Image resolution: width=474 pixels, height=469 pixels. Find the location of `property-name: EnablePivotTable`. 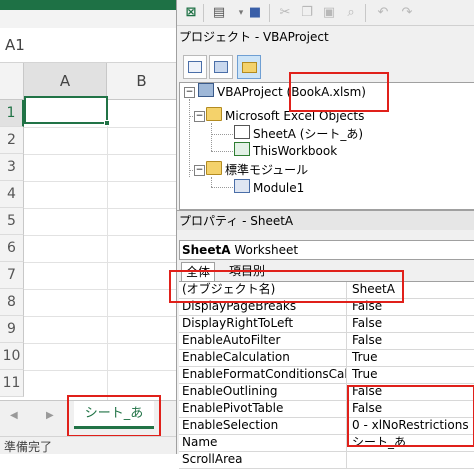

property-name: EnablePivotTable is located at coordinates (263, 409).